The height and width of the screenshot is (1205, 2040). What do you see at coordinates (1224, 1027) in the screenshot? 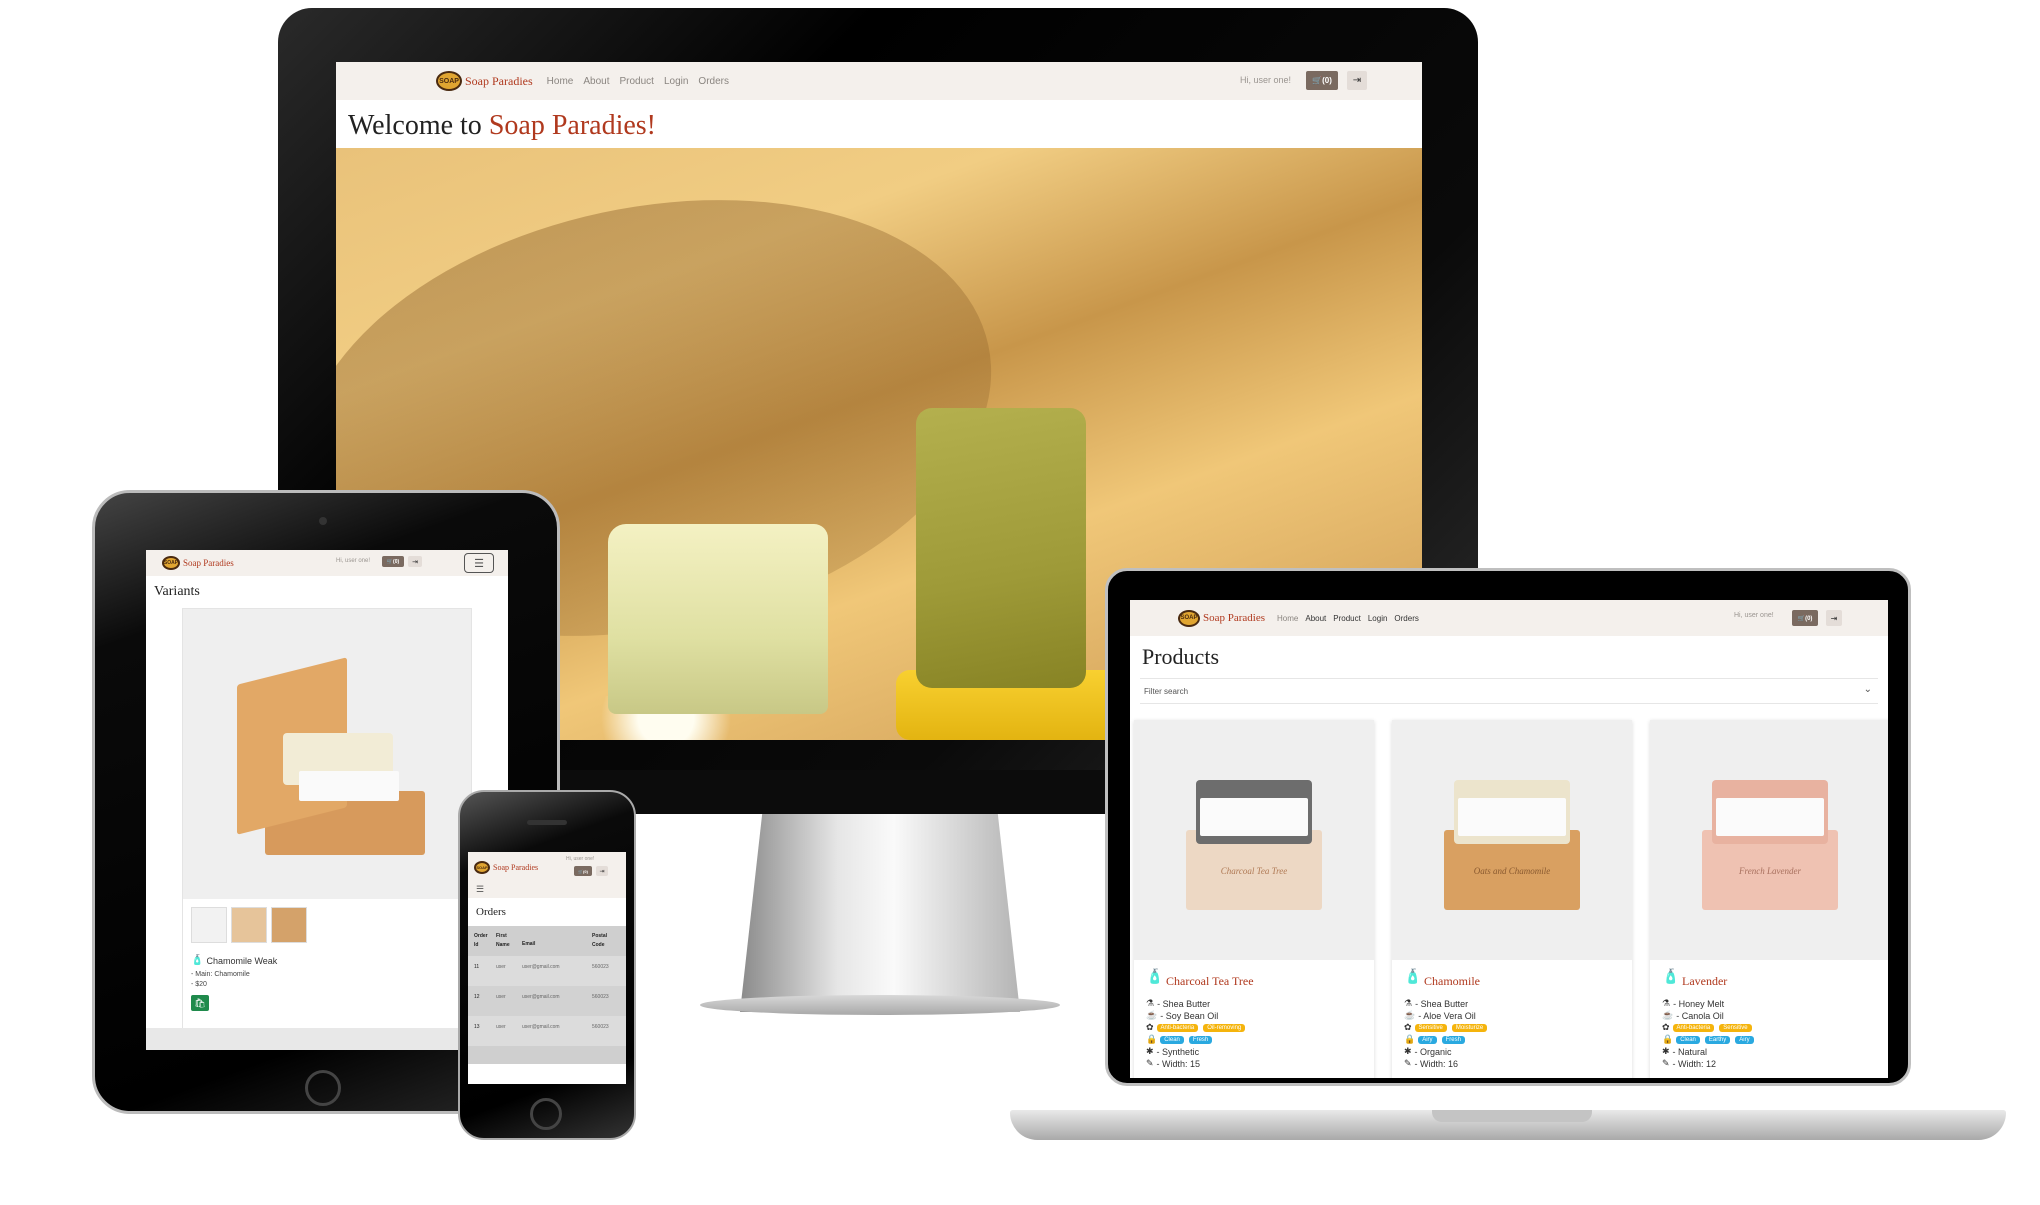
I see `tag-badge: Oil-removing` at bounding box center [1224, 1027].